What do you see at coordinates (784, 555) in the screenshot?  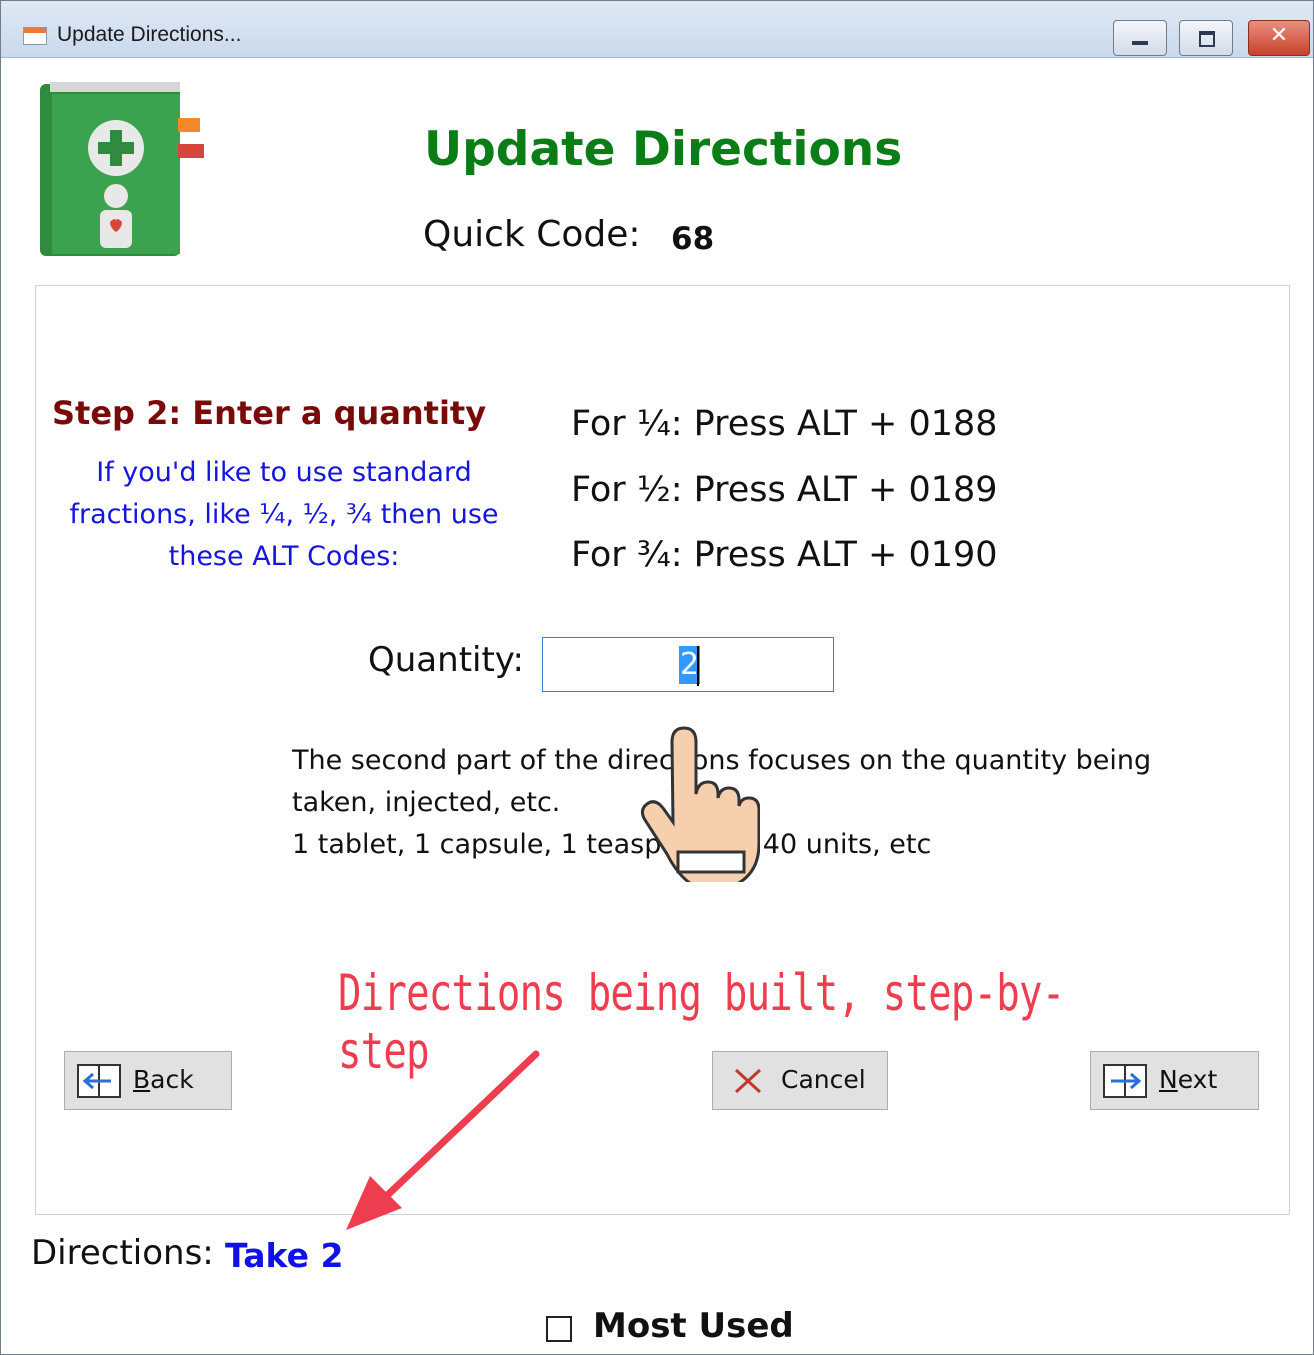 I see `alt-code-three-quarters: For ¾: Press ALT + 0190` at bounding box center [784, 555].